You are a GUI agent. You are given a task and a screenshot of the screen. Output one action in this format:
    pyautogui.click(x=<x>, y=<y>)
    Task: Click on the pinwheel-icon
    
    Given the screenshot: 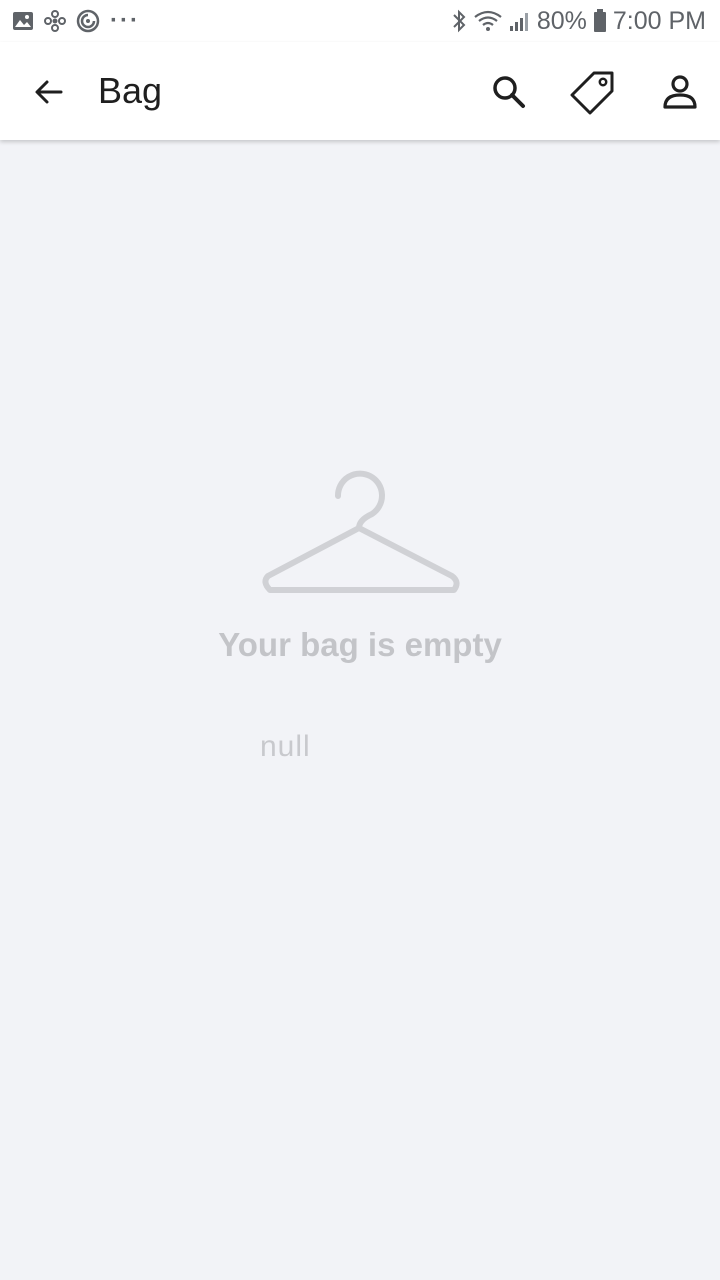 What is the action you would take?
    pyautogui.click(x=55, y=21)
    